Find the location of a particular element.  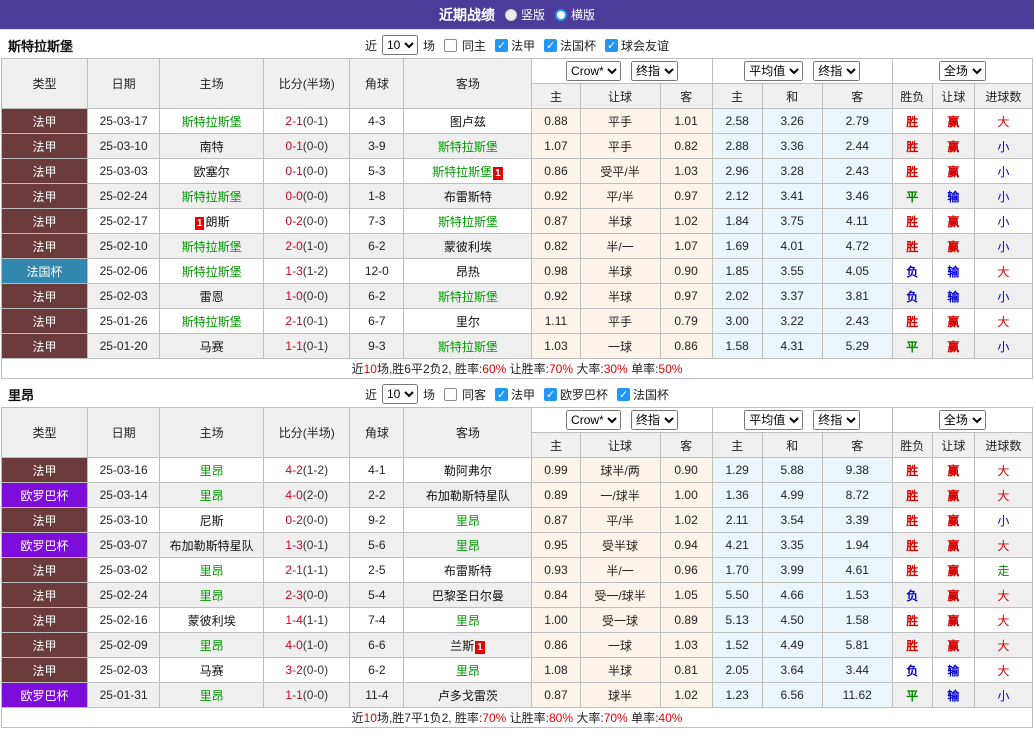

team-name: 图卢兹 is located at coordinates (468, 122).